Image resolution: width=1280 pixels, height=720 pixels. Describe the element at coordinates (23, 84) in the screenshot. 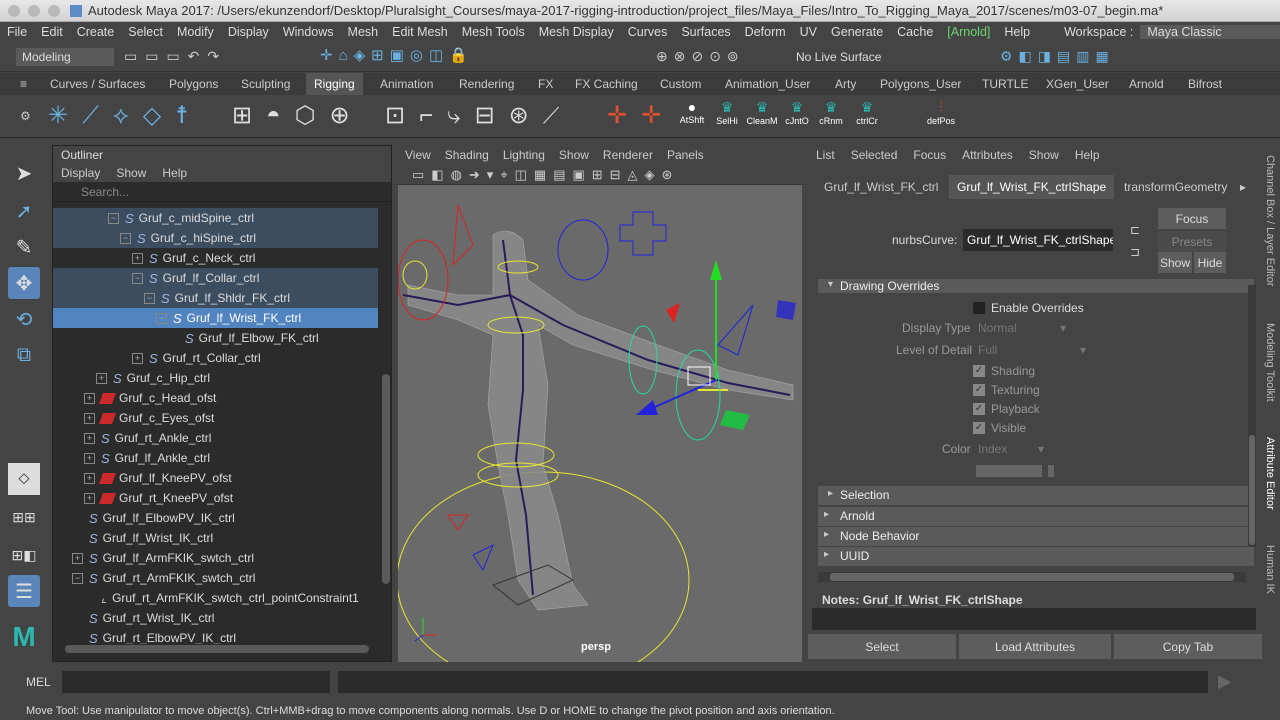

I see `shelf-menu-icon: ≡` at that location.